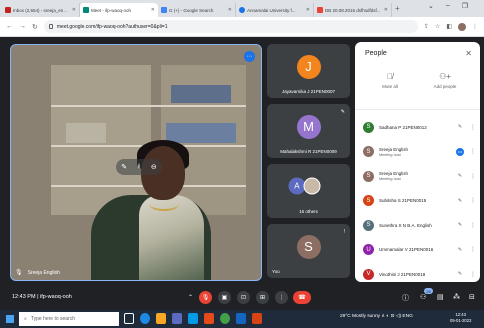 The height and width of the screenshot is (328, 484). Describe the element at coordinates (119, 10) in the screenshot. I see `tab-meet: Meet - ifp-waoq-ooh ✕` at that location.